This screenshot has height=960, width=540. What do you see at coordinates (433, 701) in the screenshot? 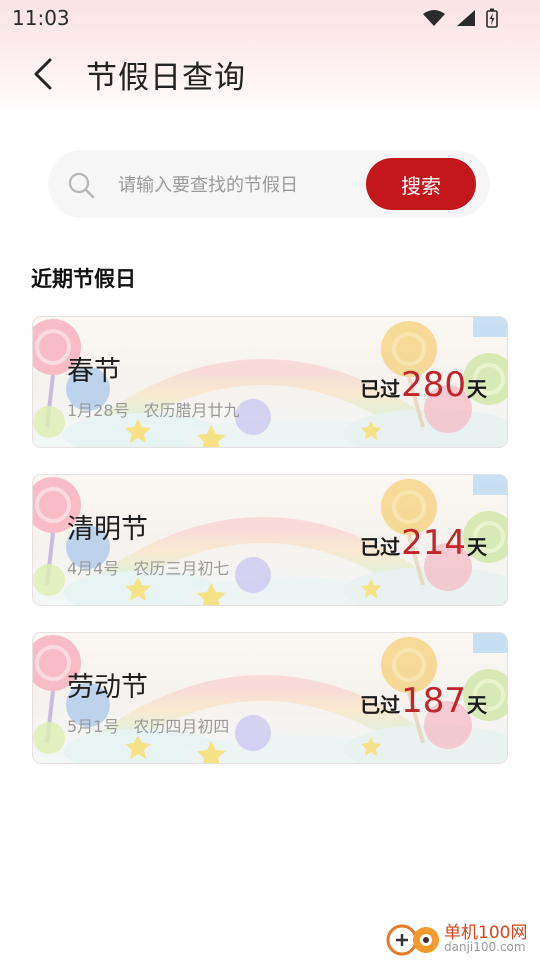
I see `days-number: 187` at bounding box center [433, 701].